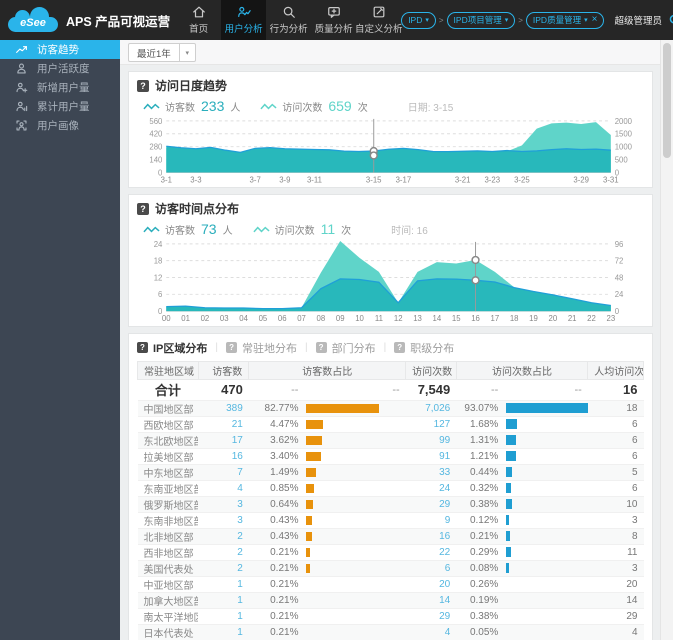 The height and width of the screenshot is (640, 673). What do you see at coordinates (223, 520) in the screenshot?
I see `visitors-cell: 3` at bounding box center [223, 520].